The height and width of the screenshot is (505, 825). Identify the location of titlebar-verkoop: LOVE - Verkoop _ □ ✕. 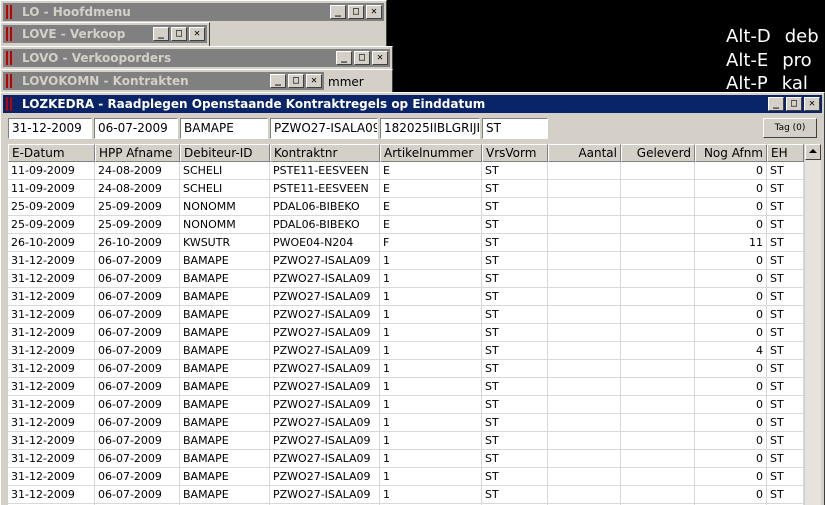
(105, 34).